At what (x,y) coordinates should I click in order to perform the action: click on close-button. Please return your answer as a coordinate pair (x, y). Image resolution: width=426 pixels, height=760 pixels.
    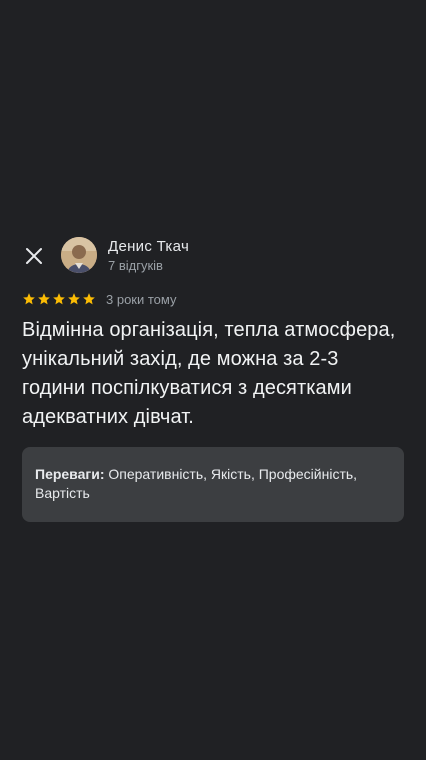
    Looking at the image, I should click on (34, 256).